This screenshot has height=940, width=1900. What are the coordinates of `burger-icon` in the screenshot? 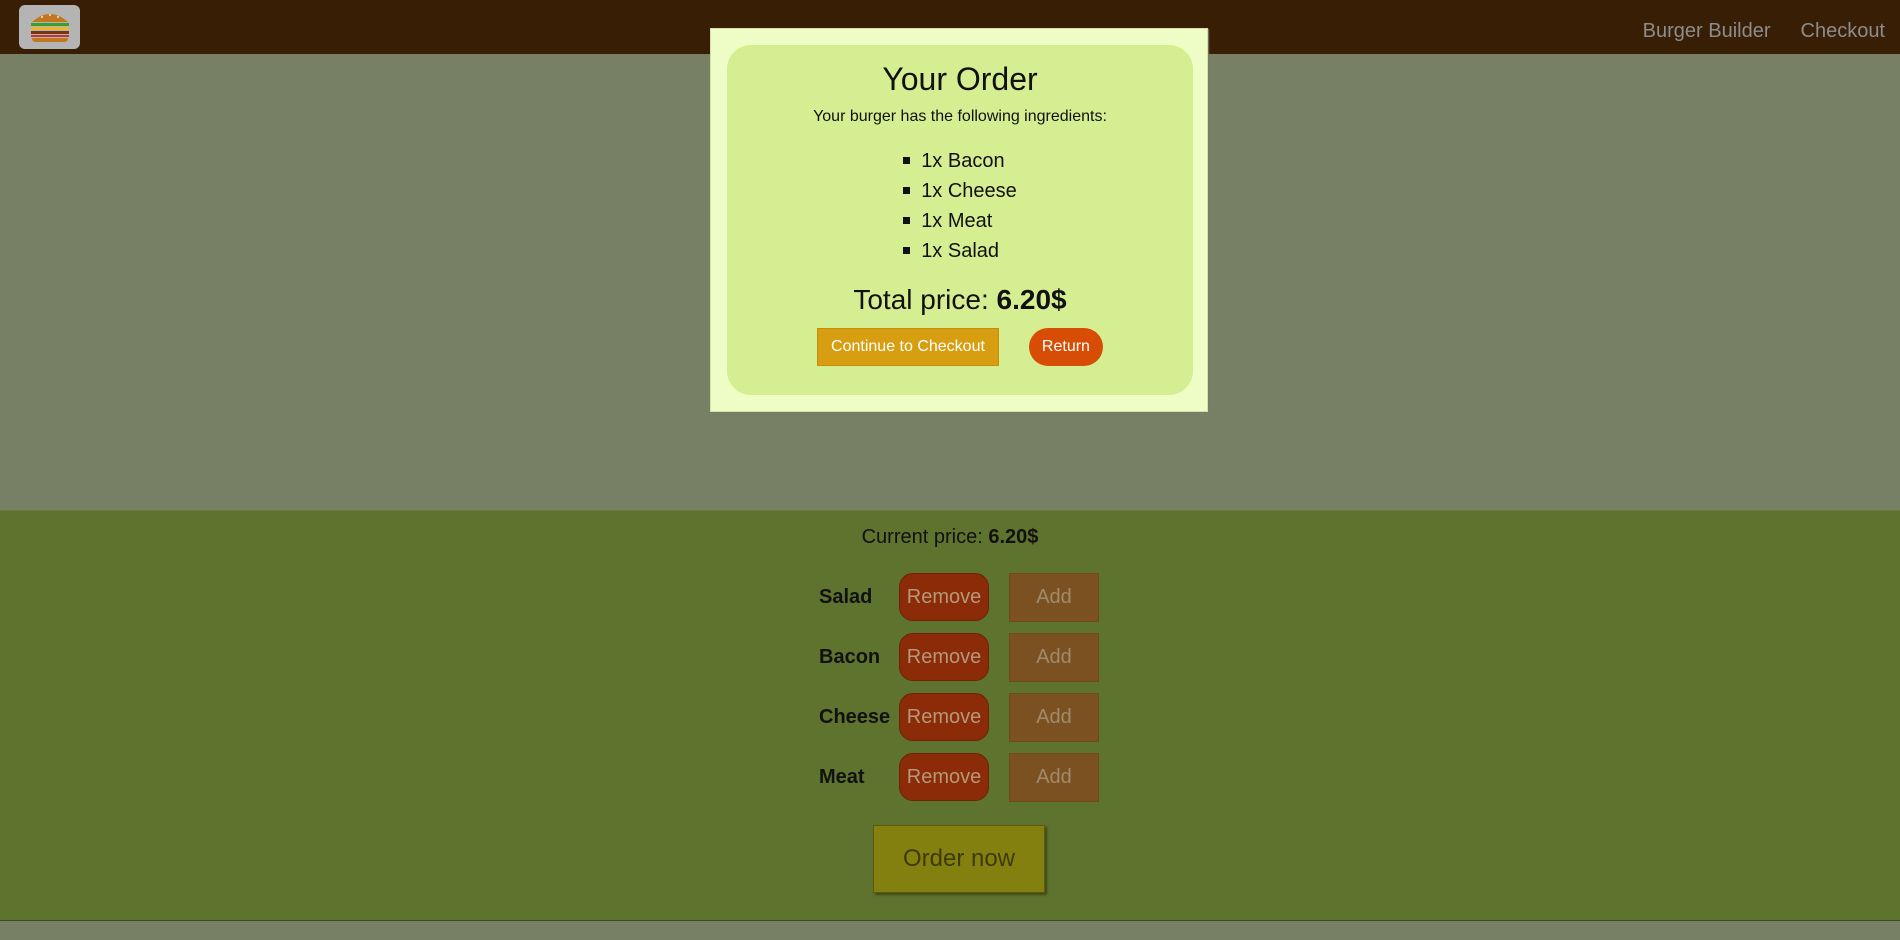 It's located at (49, 28).